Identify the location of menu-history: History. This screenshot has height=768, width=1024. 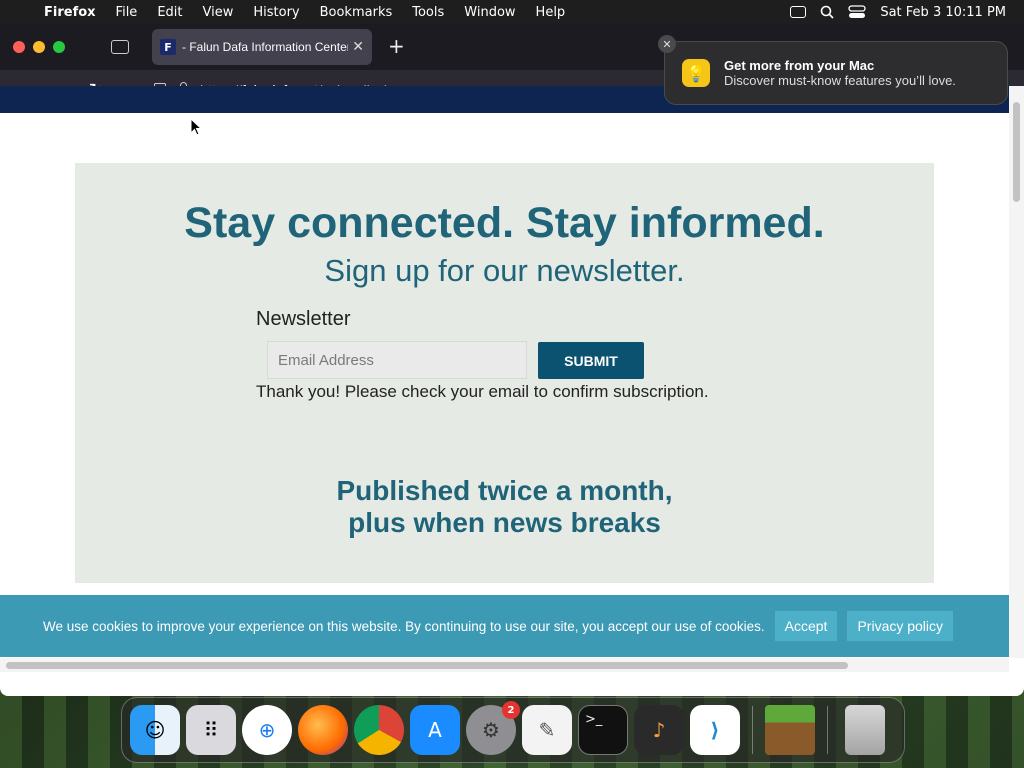
(276, 12).